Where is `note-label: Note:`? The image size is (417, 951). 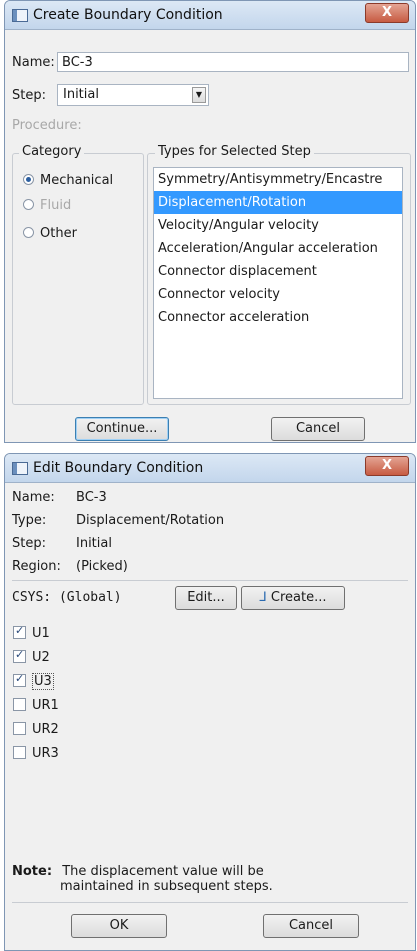 note-label: Note: is located at coordinates (32, 871).